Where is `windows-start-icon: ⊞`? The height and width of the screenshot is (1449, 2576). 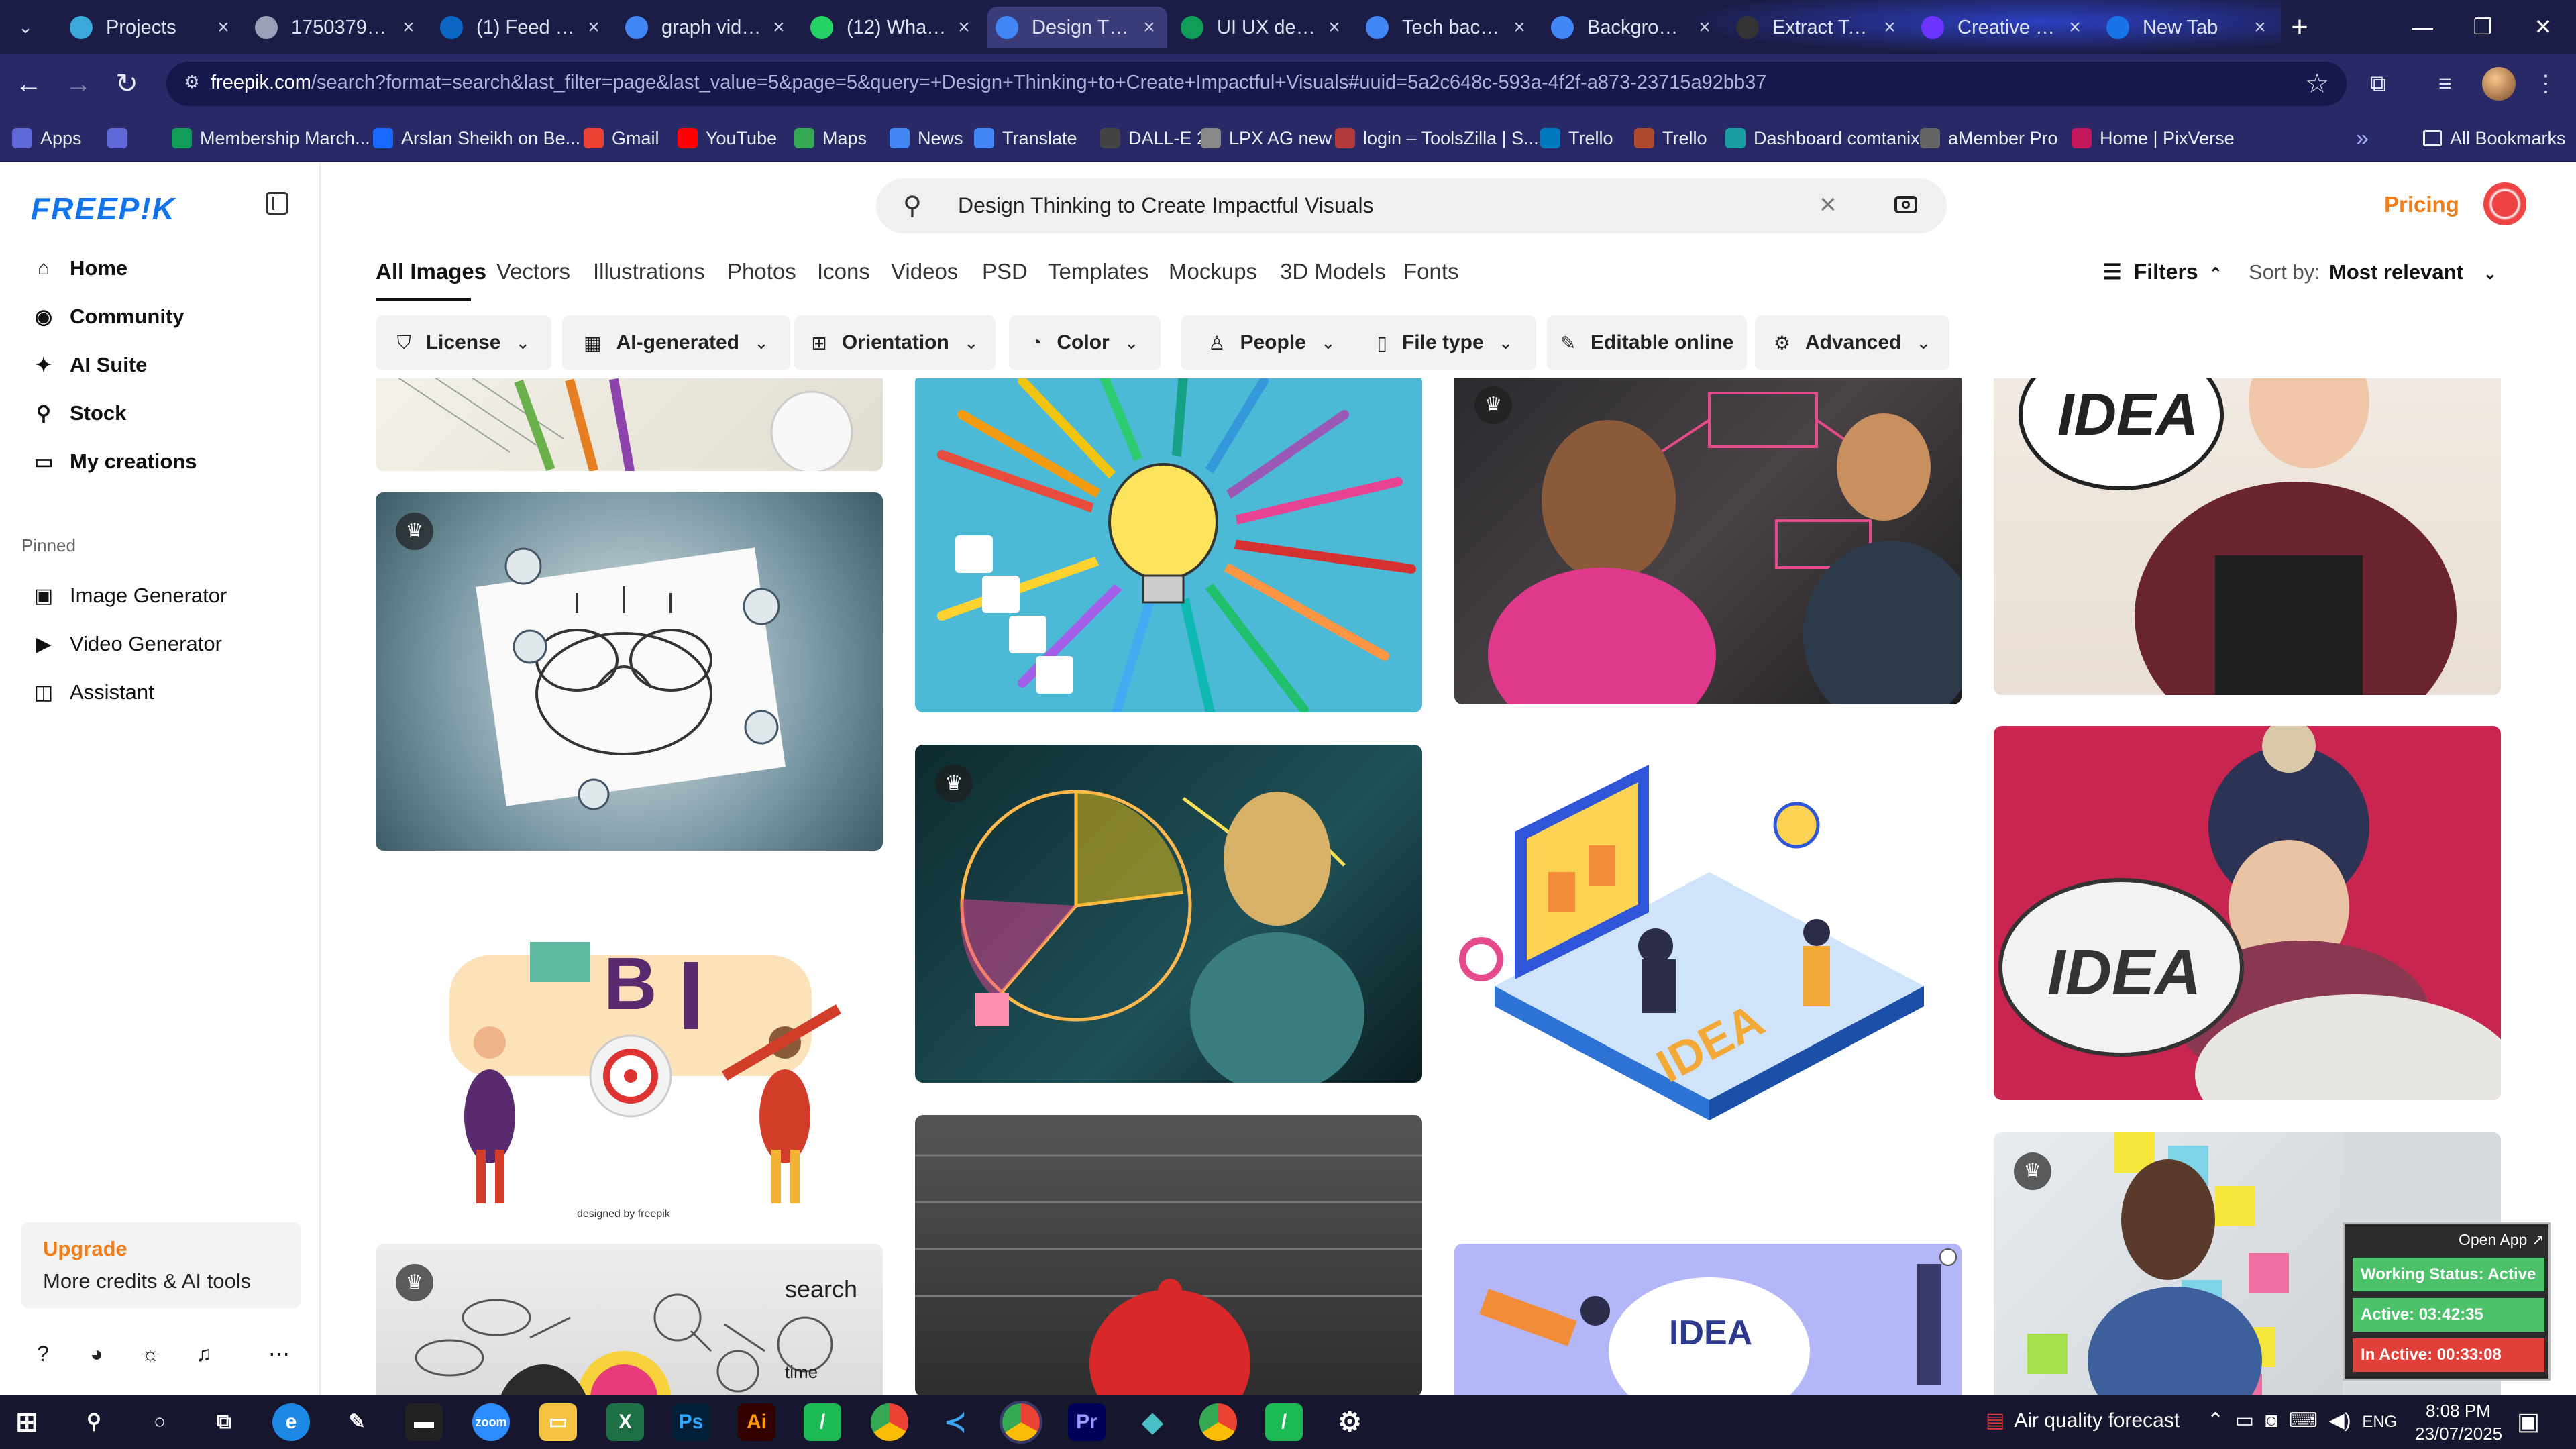
windows-start-icon: ⊞ is located at coordinates (27, 1422).